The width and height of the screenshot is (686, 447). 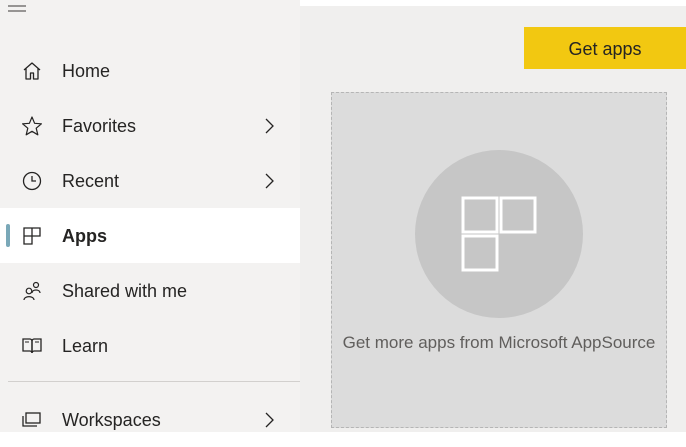 I want to click on nav-item-apps: Apps, so click(x=150, y=235).